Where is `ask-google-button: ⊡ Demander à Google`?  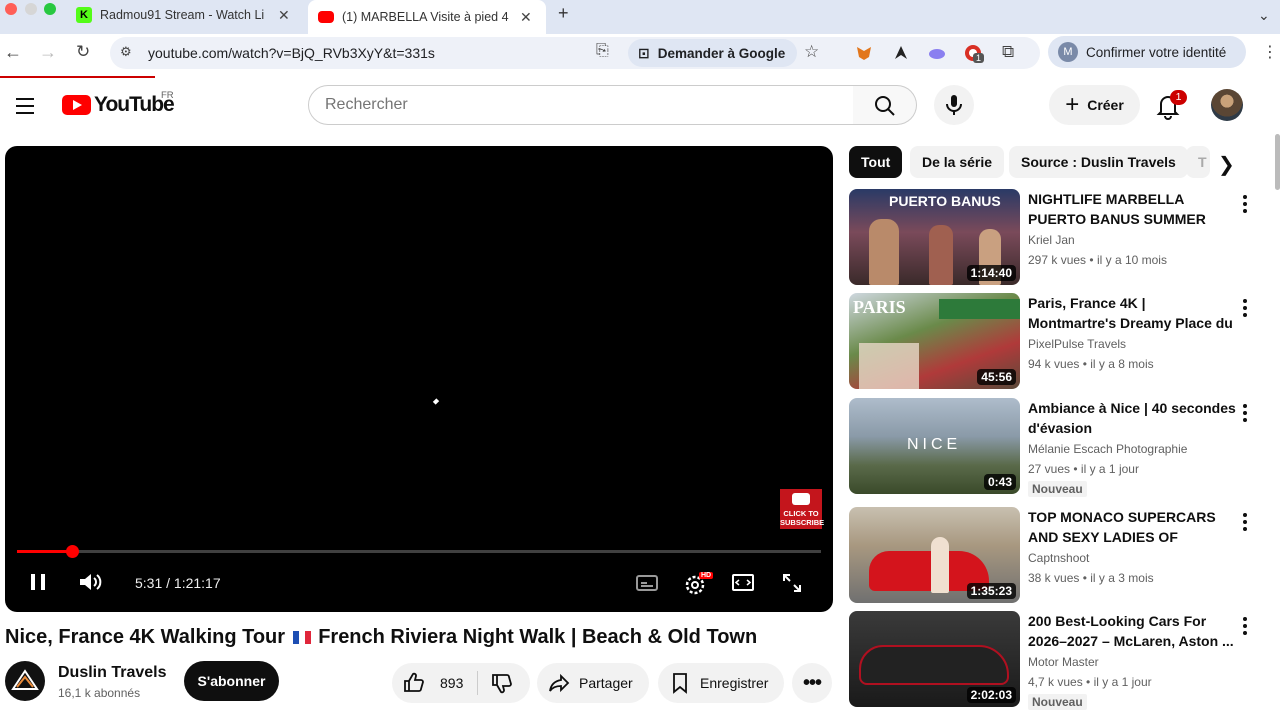
ask-google-button: ⊡ Demander à Google is located at coordinates (713, 53).